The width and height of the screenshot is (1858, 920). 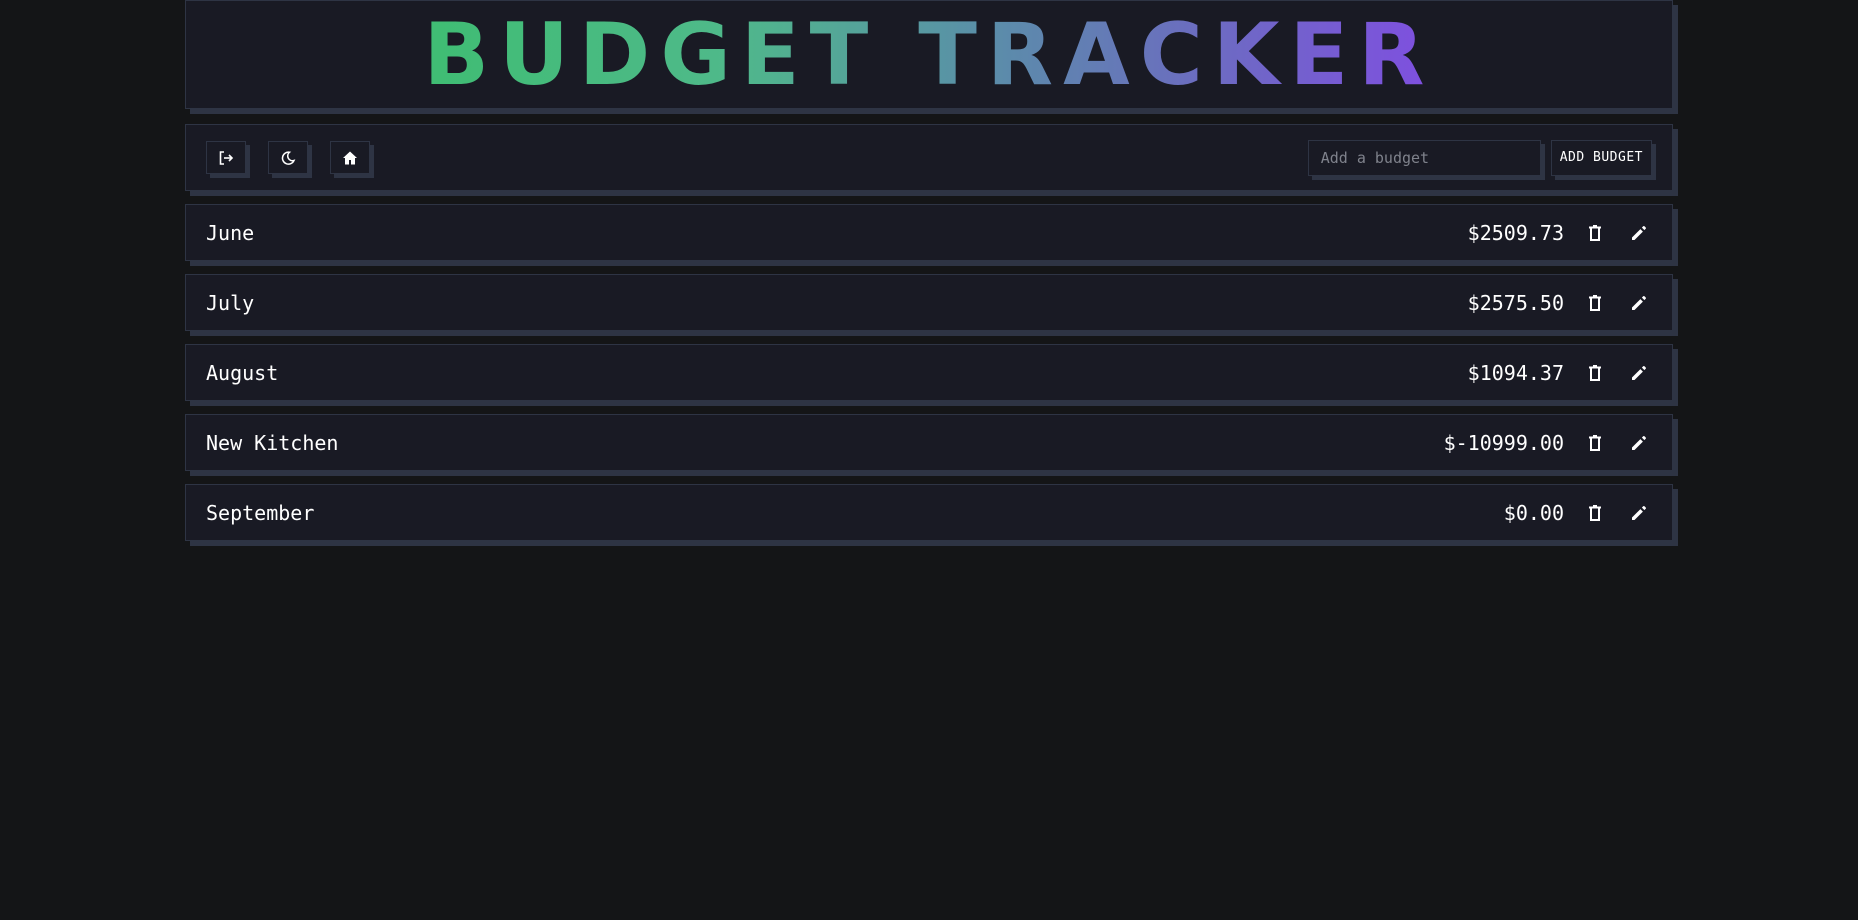 What do you see at coordinates (1601, 157) in the screenshot?
I see `add-budget-button: ADD BUDGET` at bounding box center [1601, 157].